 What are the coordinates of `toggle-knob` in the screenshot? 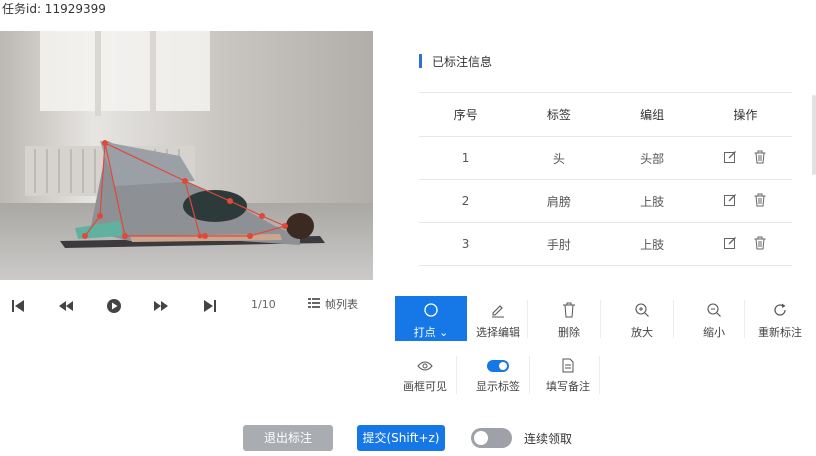 It's located at (481, 438).